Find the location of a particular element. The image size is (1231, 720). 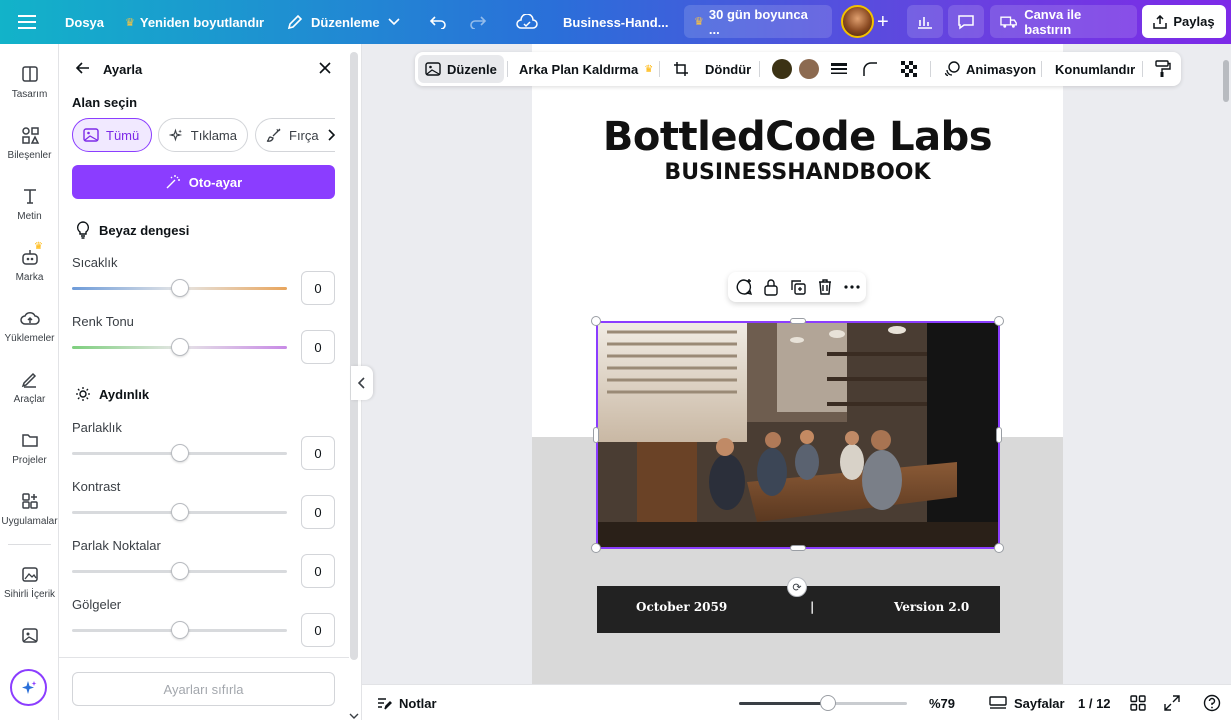

notes-button: Notlar is located at coordinates (406, 702).